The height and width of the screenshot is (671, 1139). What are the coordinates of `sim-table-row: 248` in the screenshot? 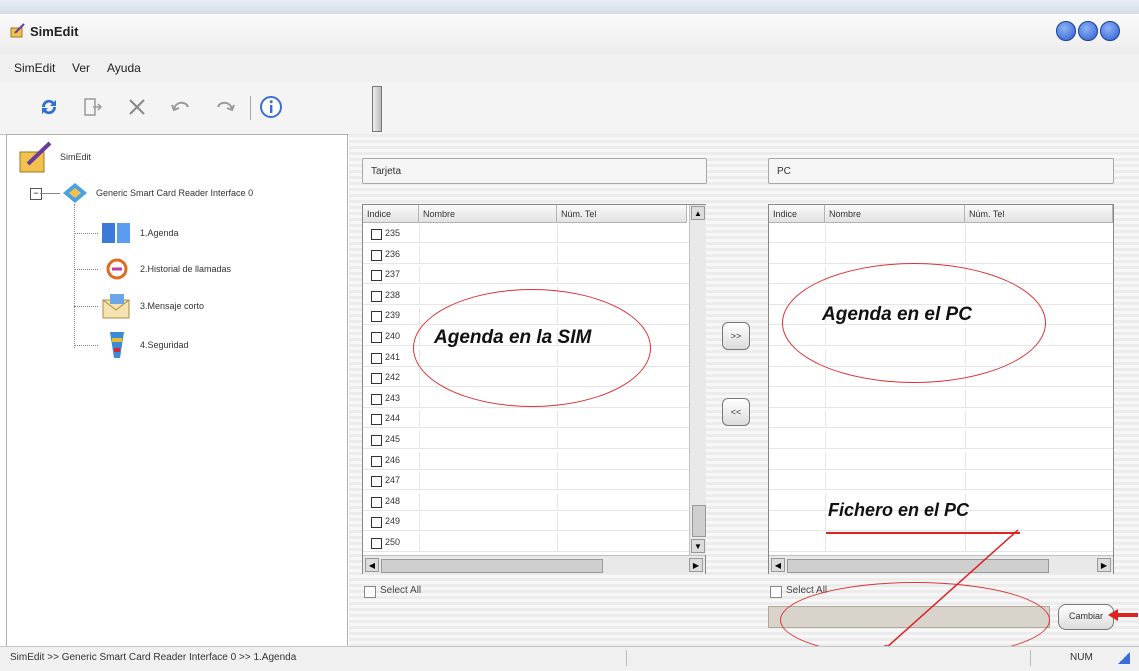 It's located at (526, 501).